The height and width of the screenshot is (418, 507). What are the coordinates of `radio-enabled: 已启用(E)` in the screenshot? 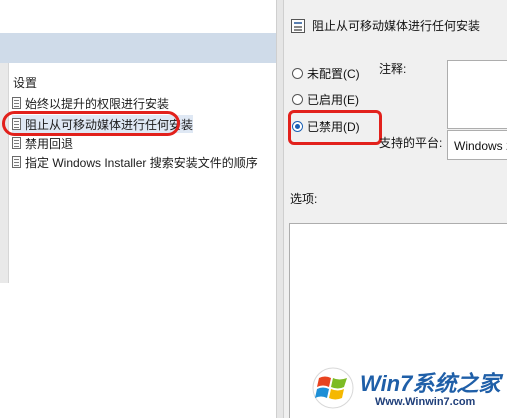 It's located at (325, 99).